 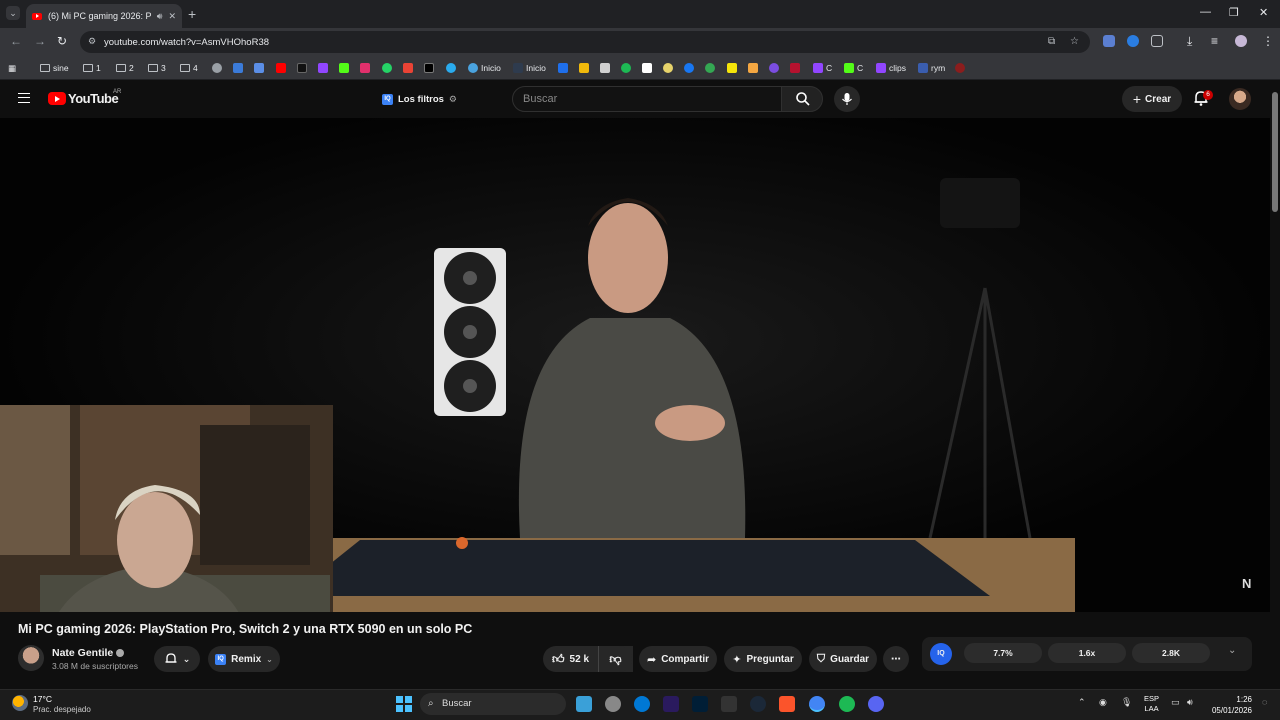 I want to click on bookmark-rym: rym, so click(x=931, y=68).